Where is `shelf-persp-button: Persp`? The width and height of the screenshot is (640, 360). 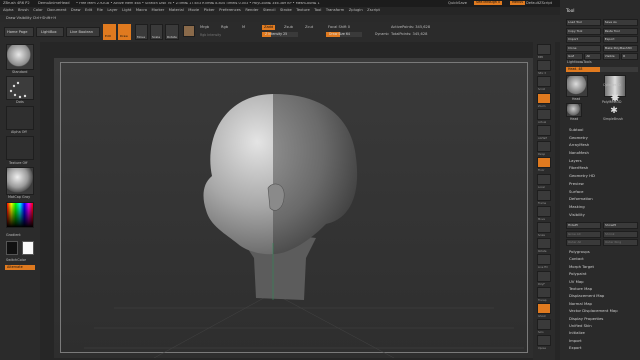
shelf-persp-button: Persp is located at coordinates (544, 148).